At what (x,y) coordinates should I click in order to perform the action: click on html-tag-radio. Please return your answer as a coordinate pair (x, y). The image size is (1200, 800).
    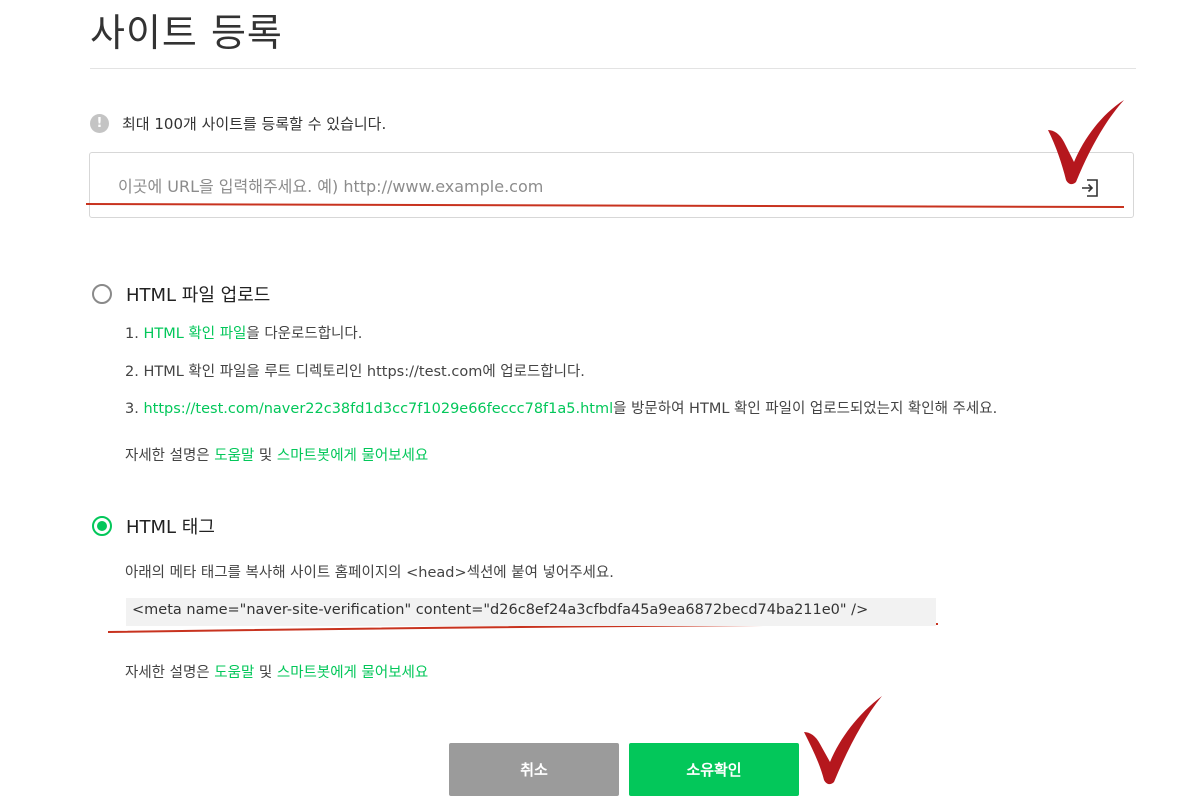
    Looking at the image, I should click on (102, 526).